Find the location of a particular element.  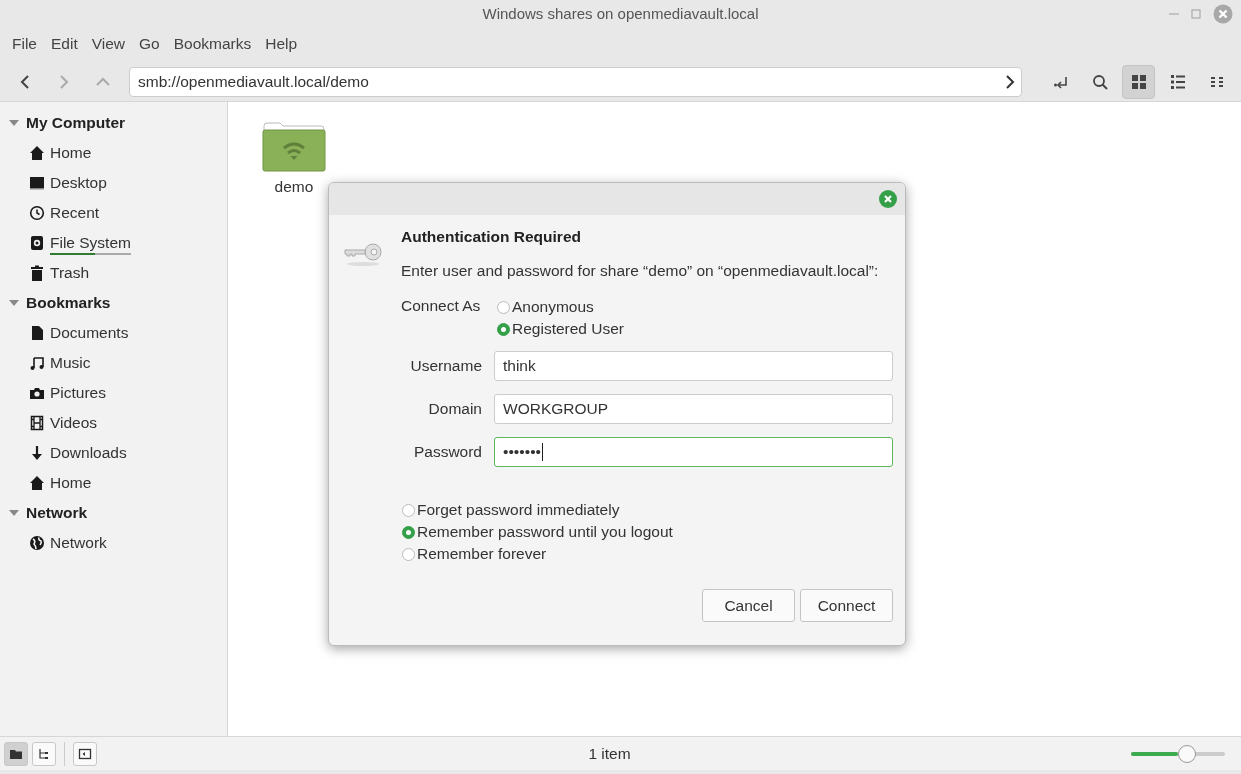

close-button is located at coordinates (888, 199).